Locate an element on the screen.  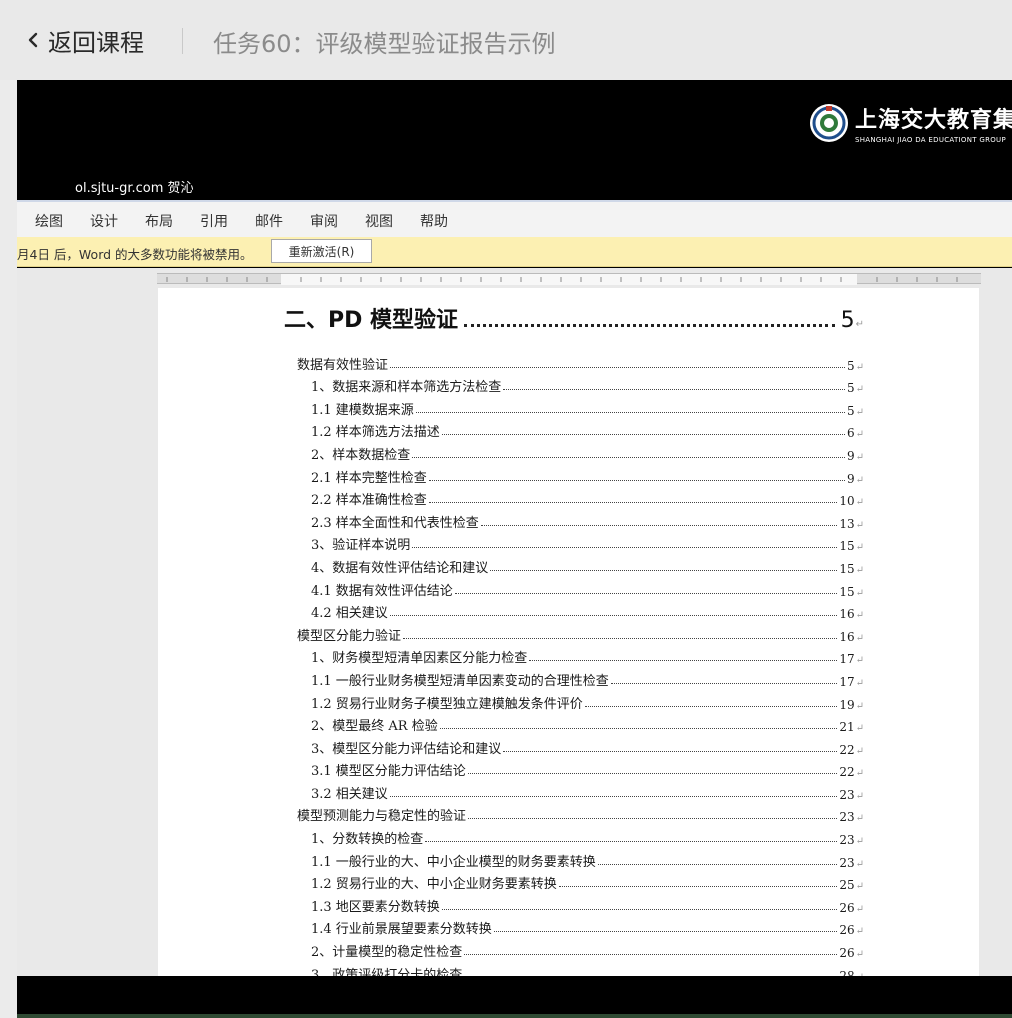
toc-item: 1.2 贸易行业的大、中小企业财务要素转换 25 ↵ is located at coordinates (580, 881).